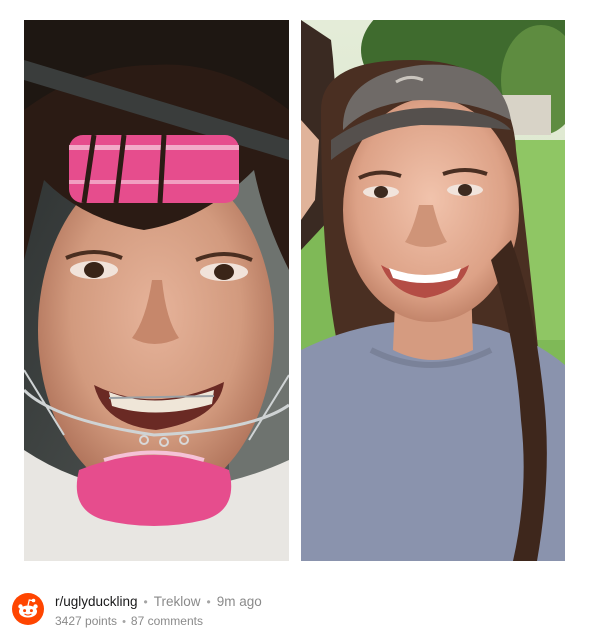 This screenshot has height=640, width=590. Describe the element at coordinates (167, 621) in the screenshot. I see `comments-link: 87 comments` at that location.